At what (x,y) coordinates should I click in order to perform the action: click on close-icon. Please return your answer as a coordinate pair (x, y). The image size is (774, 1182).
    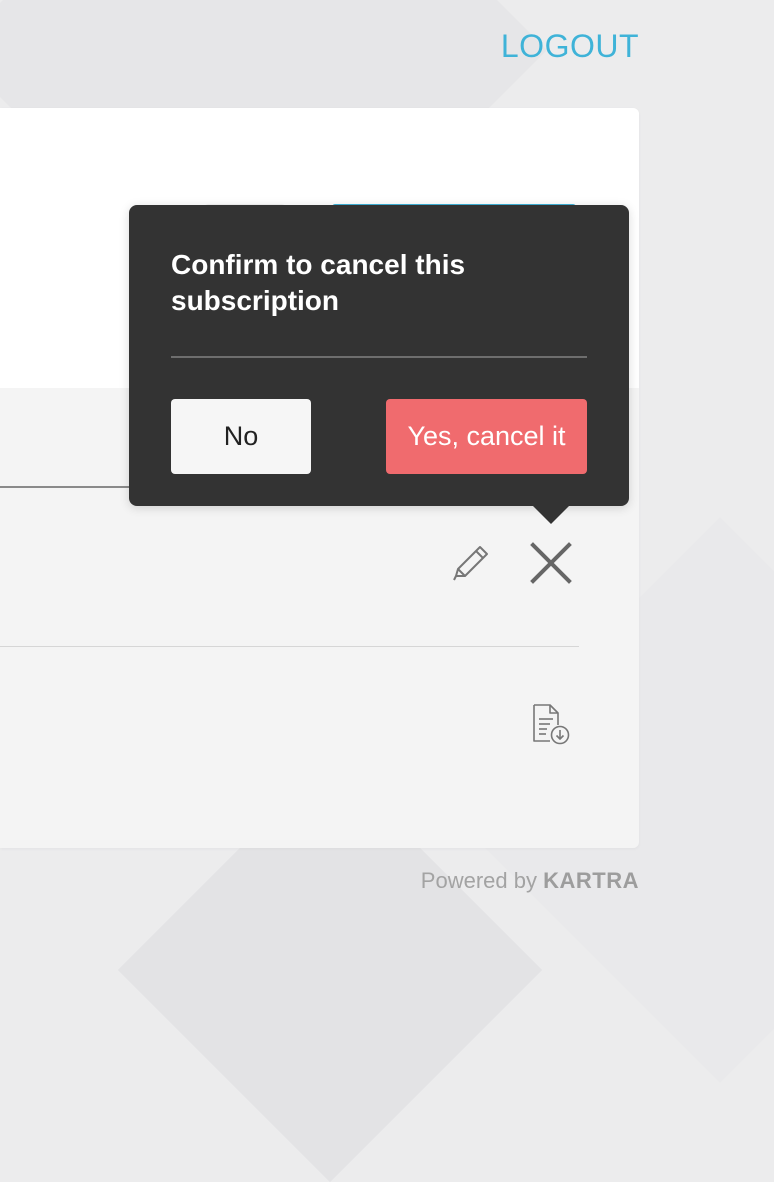
    Looking at the image, I should click on (551, 563).